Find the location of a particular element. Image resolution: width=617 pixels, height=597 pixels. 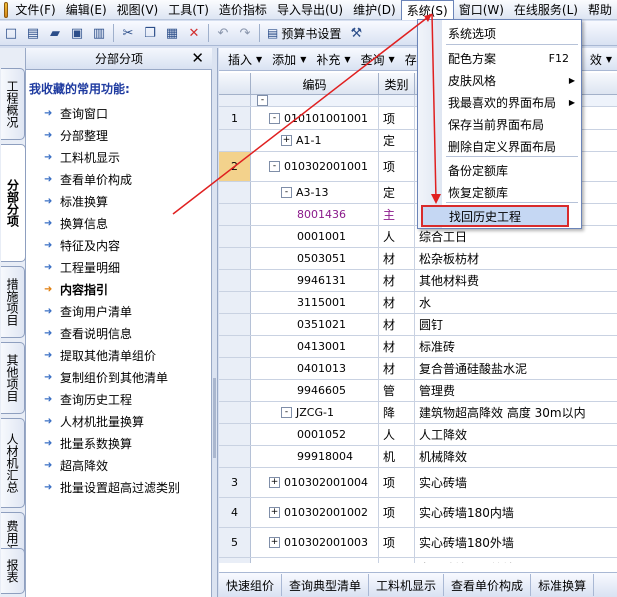

favorite-function-item: ➜ 查看说明信息 is located at coordinates (127, 333).